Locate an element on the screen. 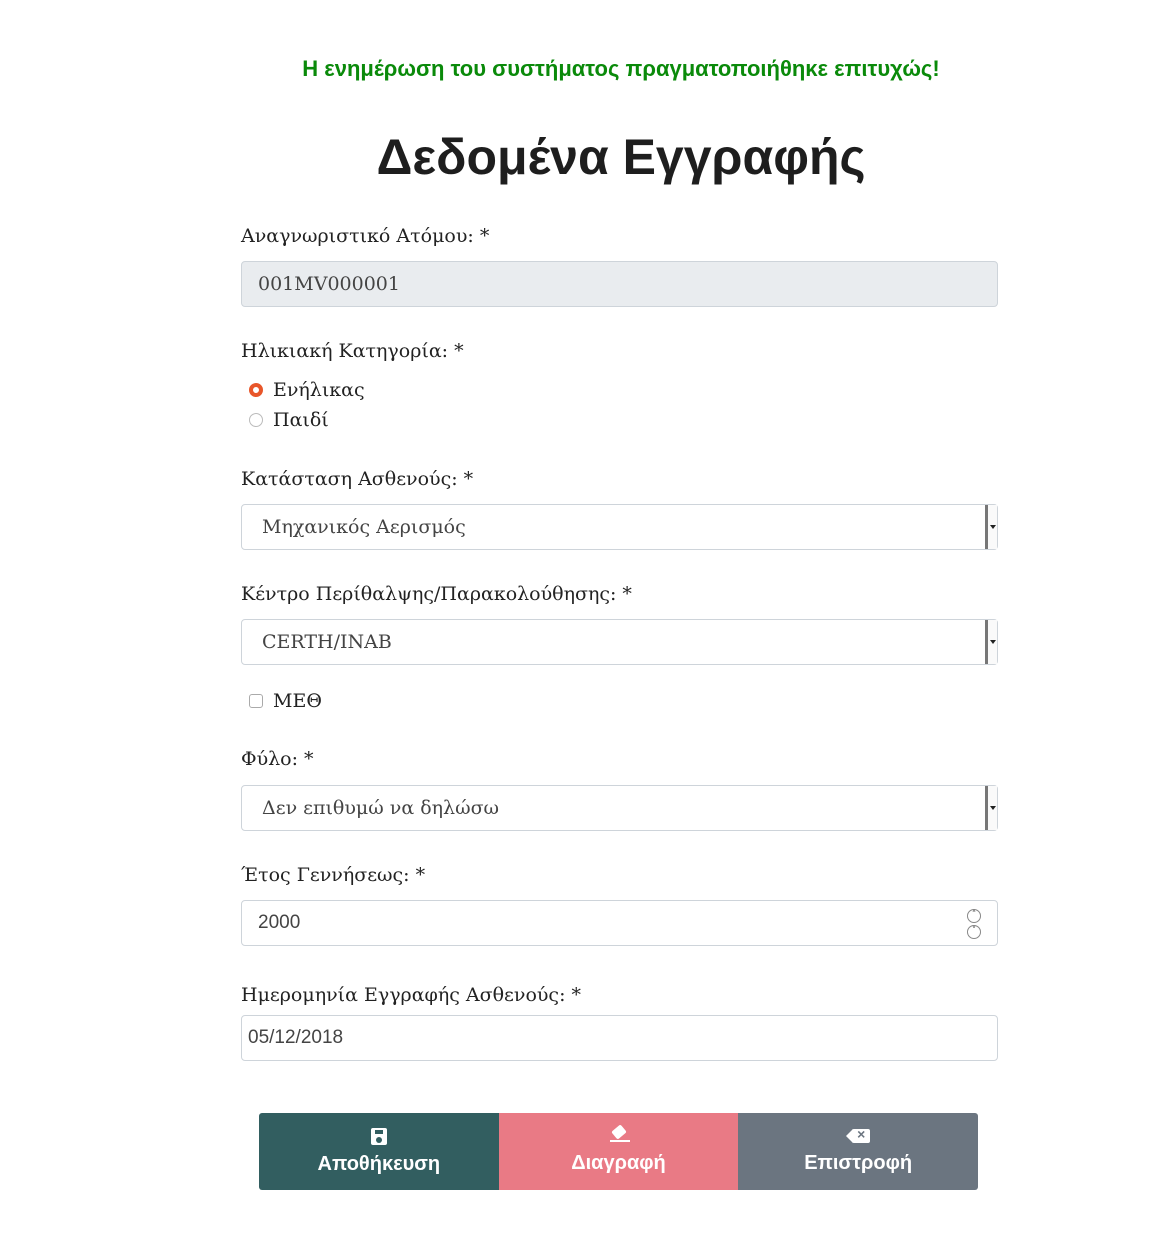 The width and height of the screenshot is (1176, 1245). icu-checkbox-row: ΜΕΘ is located at coordinates (285, 701).